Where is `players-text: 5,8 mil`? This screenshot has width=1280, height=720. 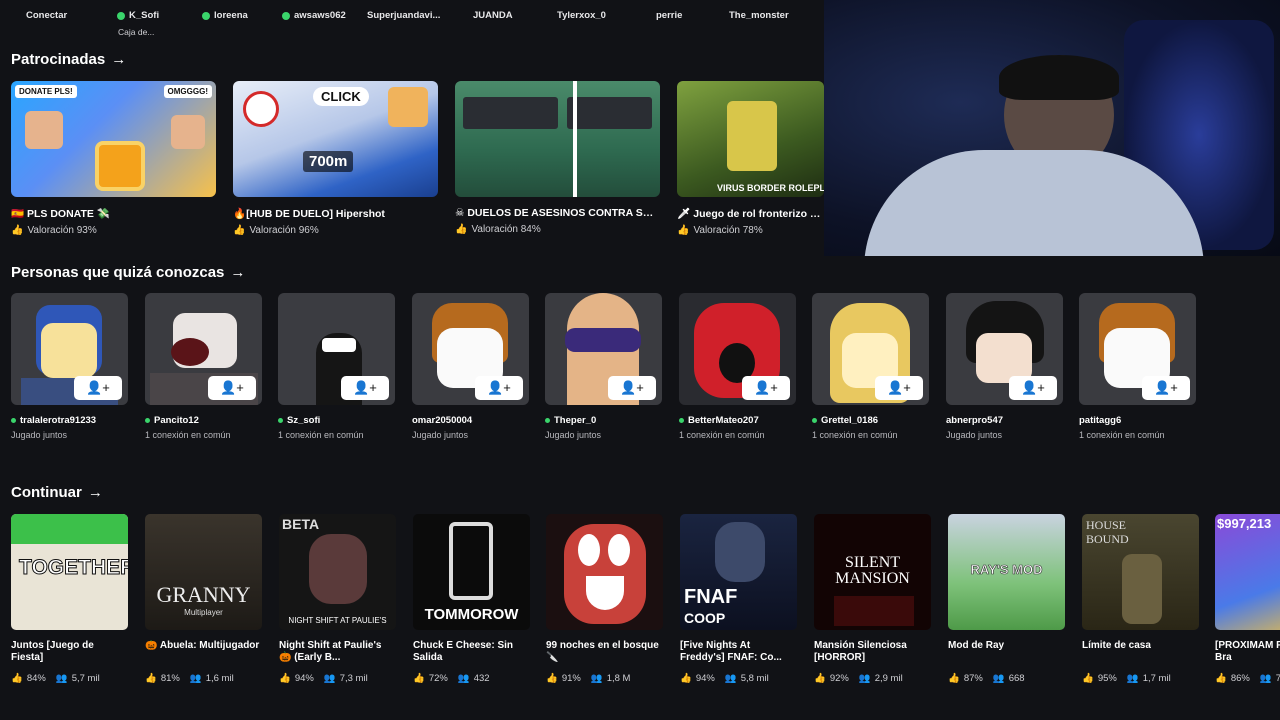 players-text: 5,8 mil is located at coordinates (754, 678).